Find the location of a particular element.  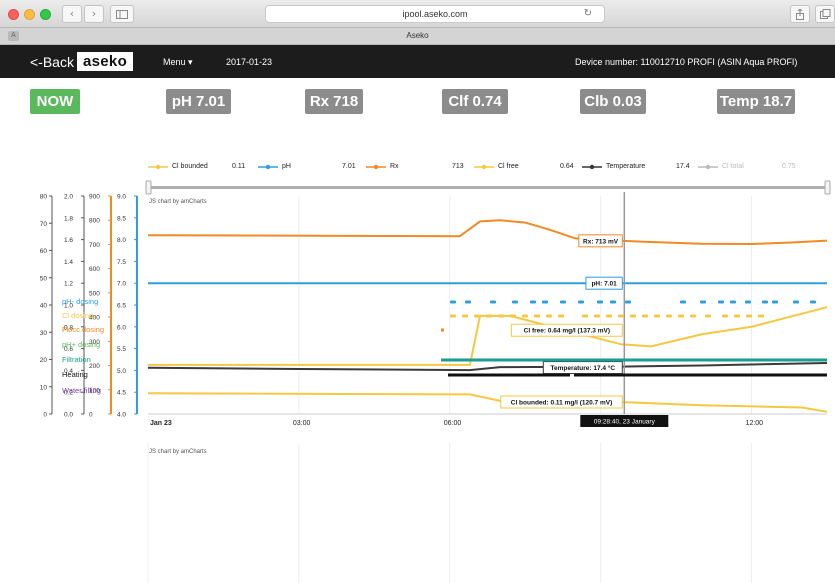

clb-status-badge: Clb 0.03 is located at coordinates (613, 101).